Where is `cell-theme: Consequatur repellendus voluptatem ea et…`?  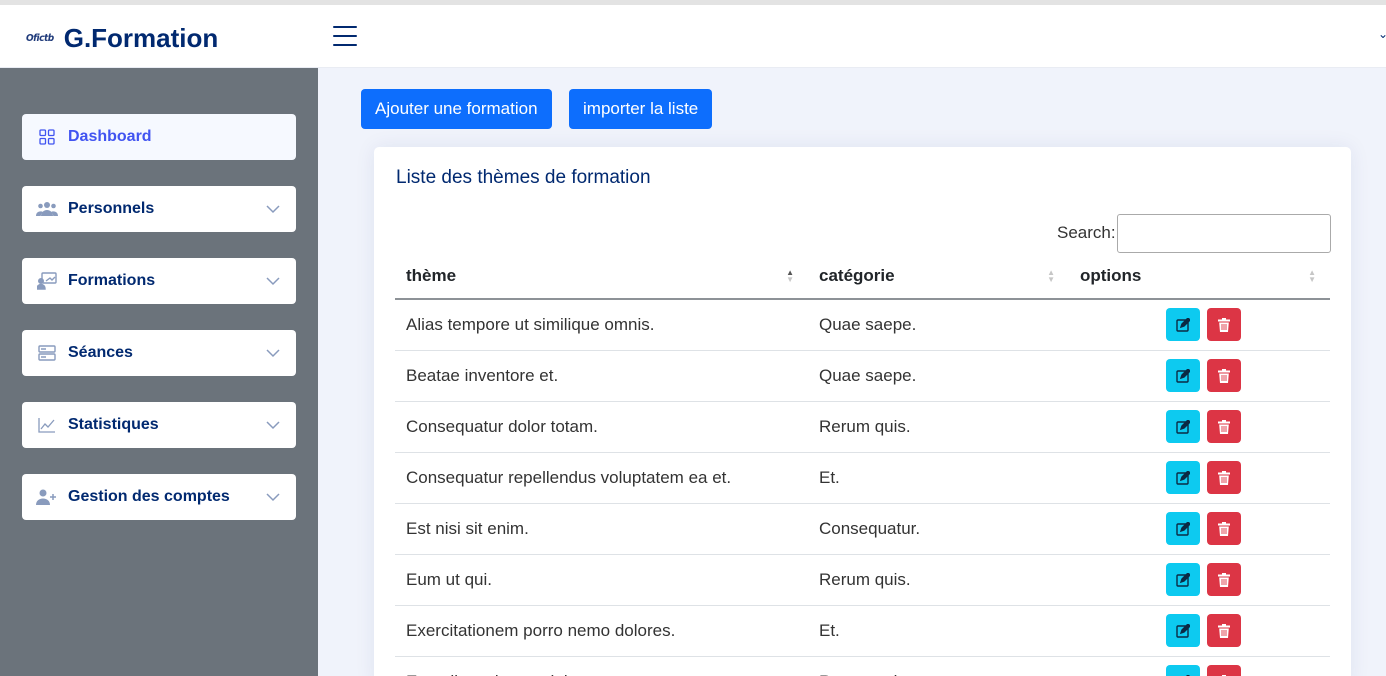 cell-theme: Consequatur repellendus voluptatem ea et… is located at coordinates (601, 478).